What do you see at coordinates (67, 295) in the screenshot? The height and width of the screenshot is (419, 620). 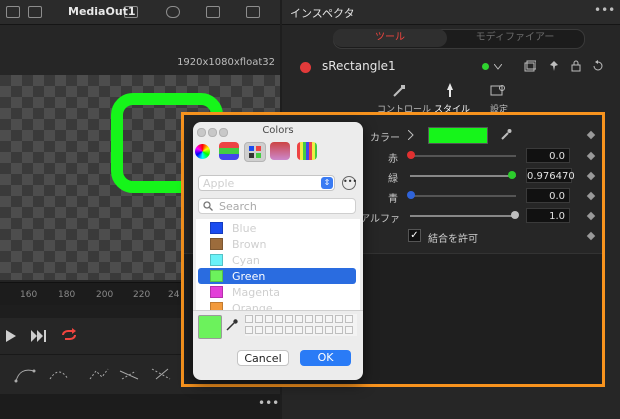 I see `ruler-tick: 180` at bounding box center [67, 295].